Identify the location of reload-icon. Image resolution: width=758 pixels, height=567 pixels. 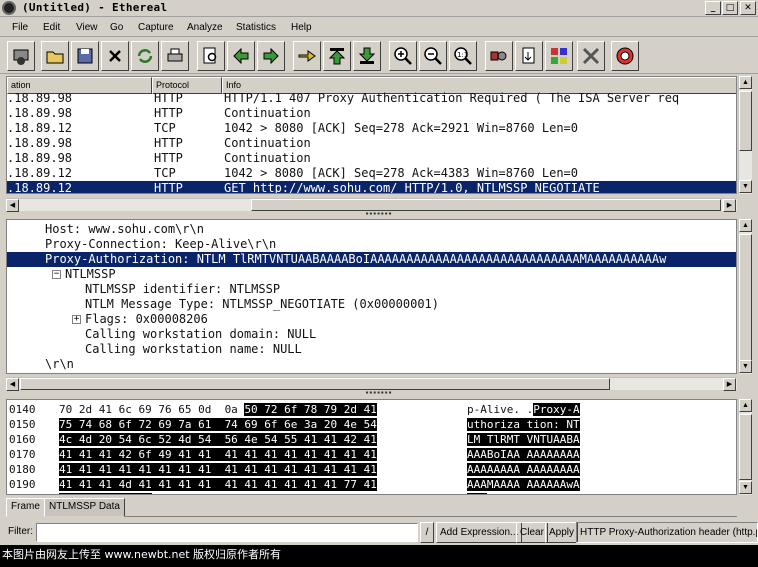
(145, 56).